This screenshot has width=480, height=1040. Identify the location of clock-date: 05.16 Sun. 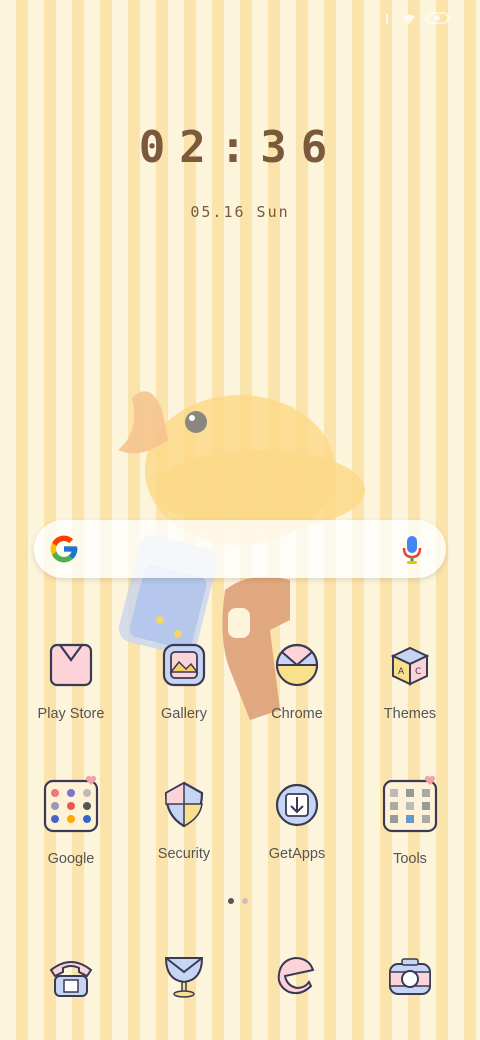
(240, 212).